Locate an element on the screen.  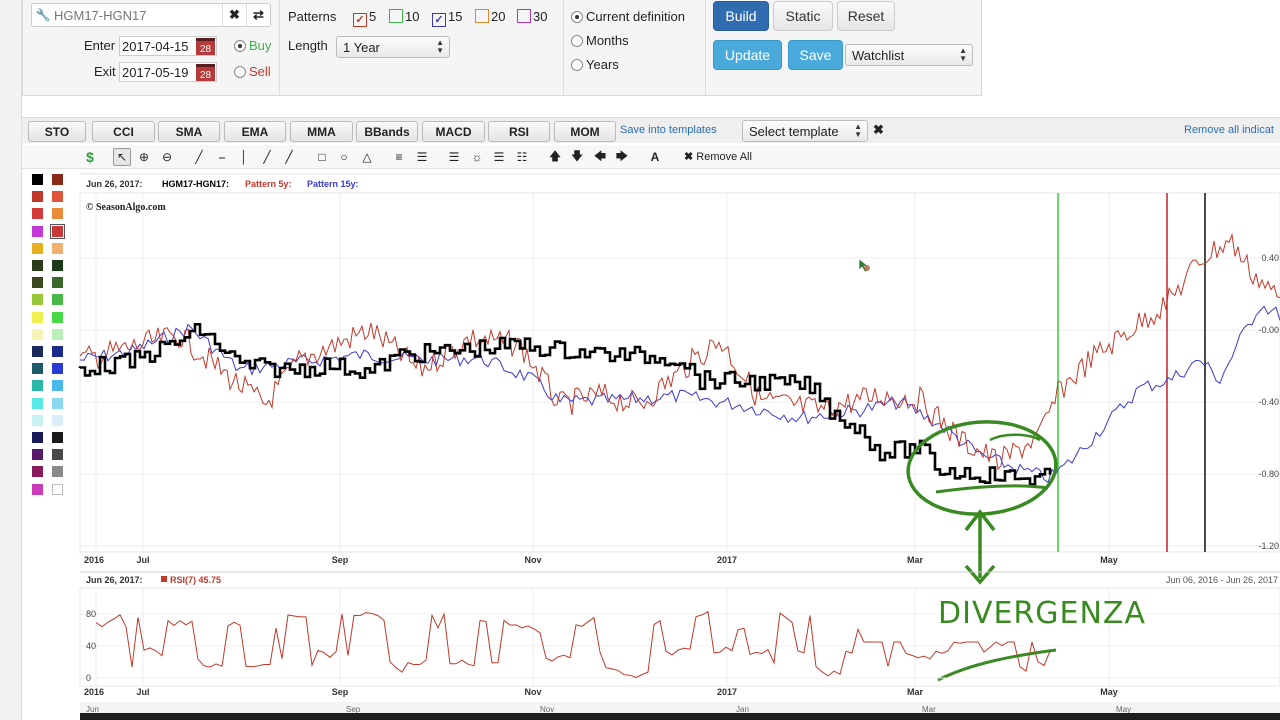
annotation-text: DIVERGENZA is located at coordinates (1042, 613).